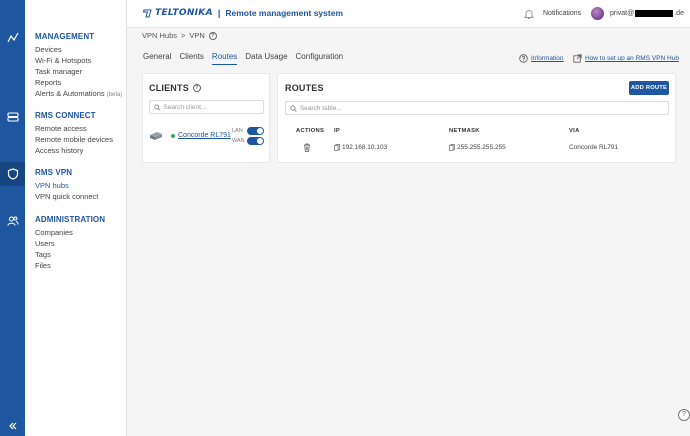  What do you see at coordinates (197, 35) in the screenshot?
I see `breadcrumb-vpn: VPN` at bounding box center [197, 35].